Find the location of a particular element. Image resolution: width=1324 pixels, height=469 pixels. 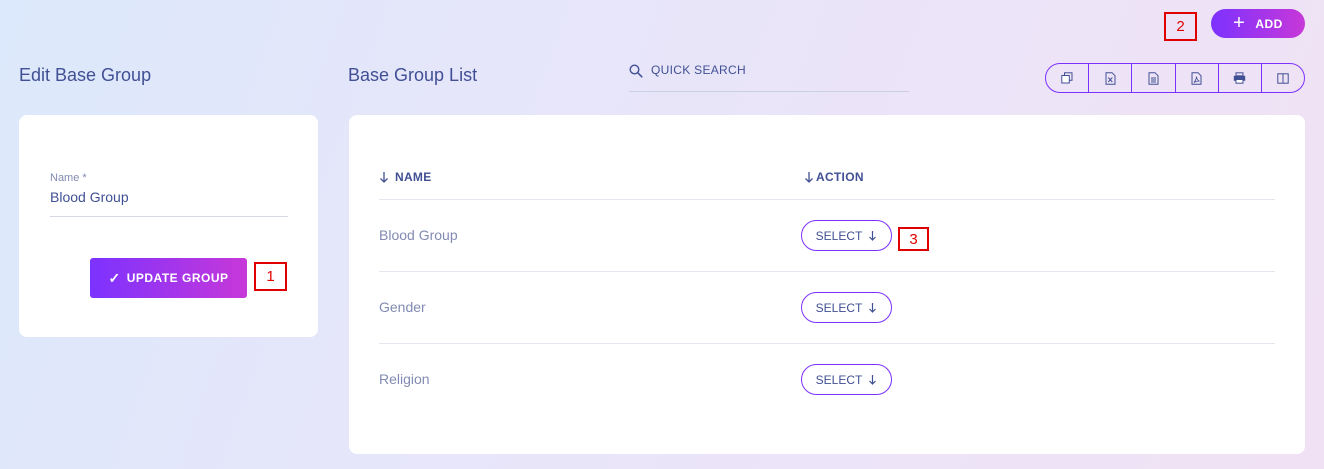

print-button is located at coordinates (1240, 78).